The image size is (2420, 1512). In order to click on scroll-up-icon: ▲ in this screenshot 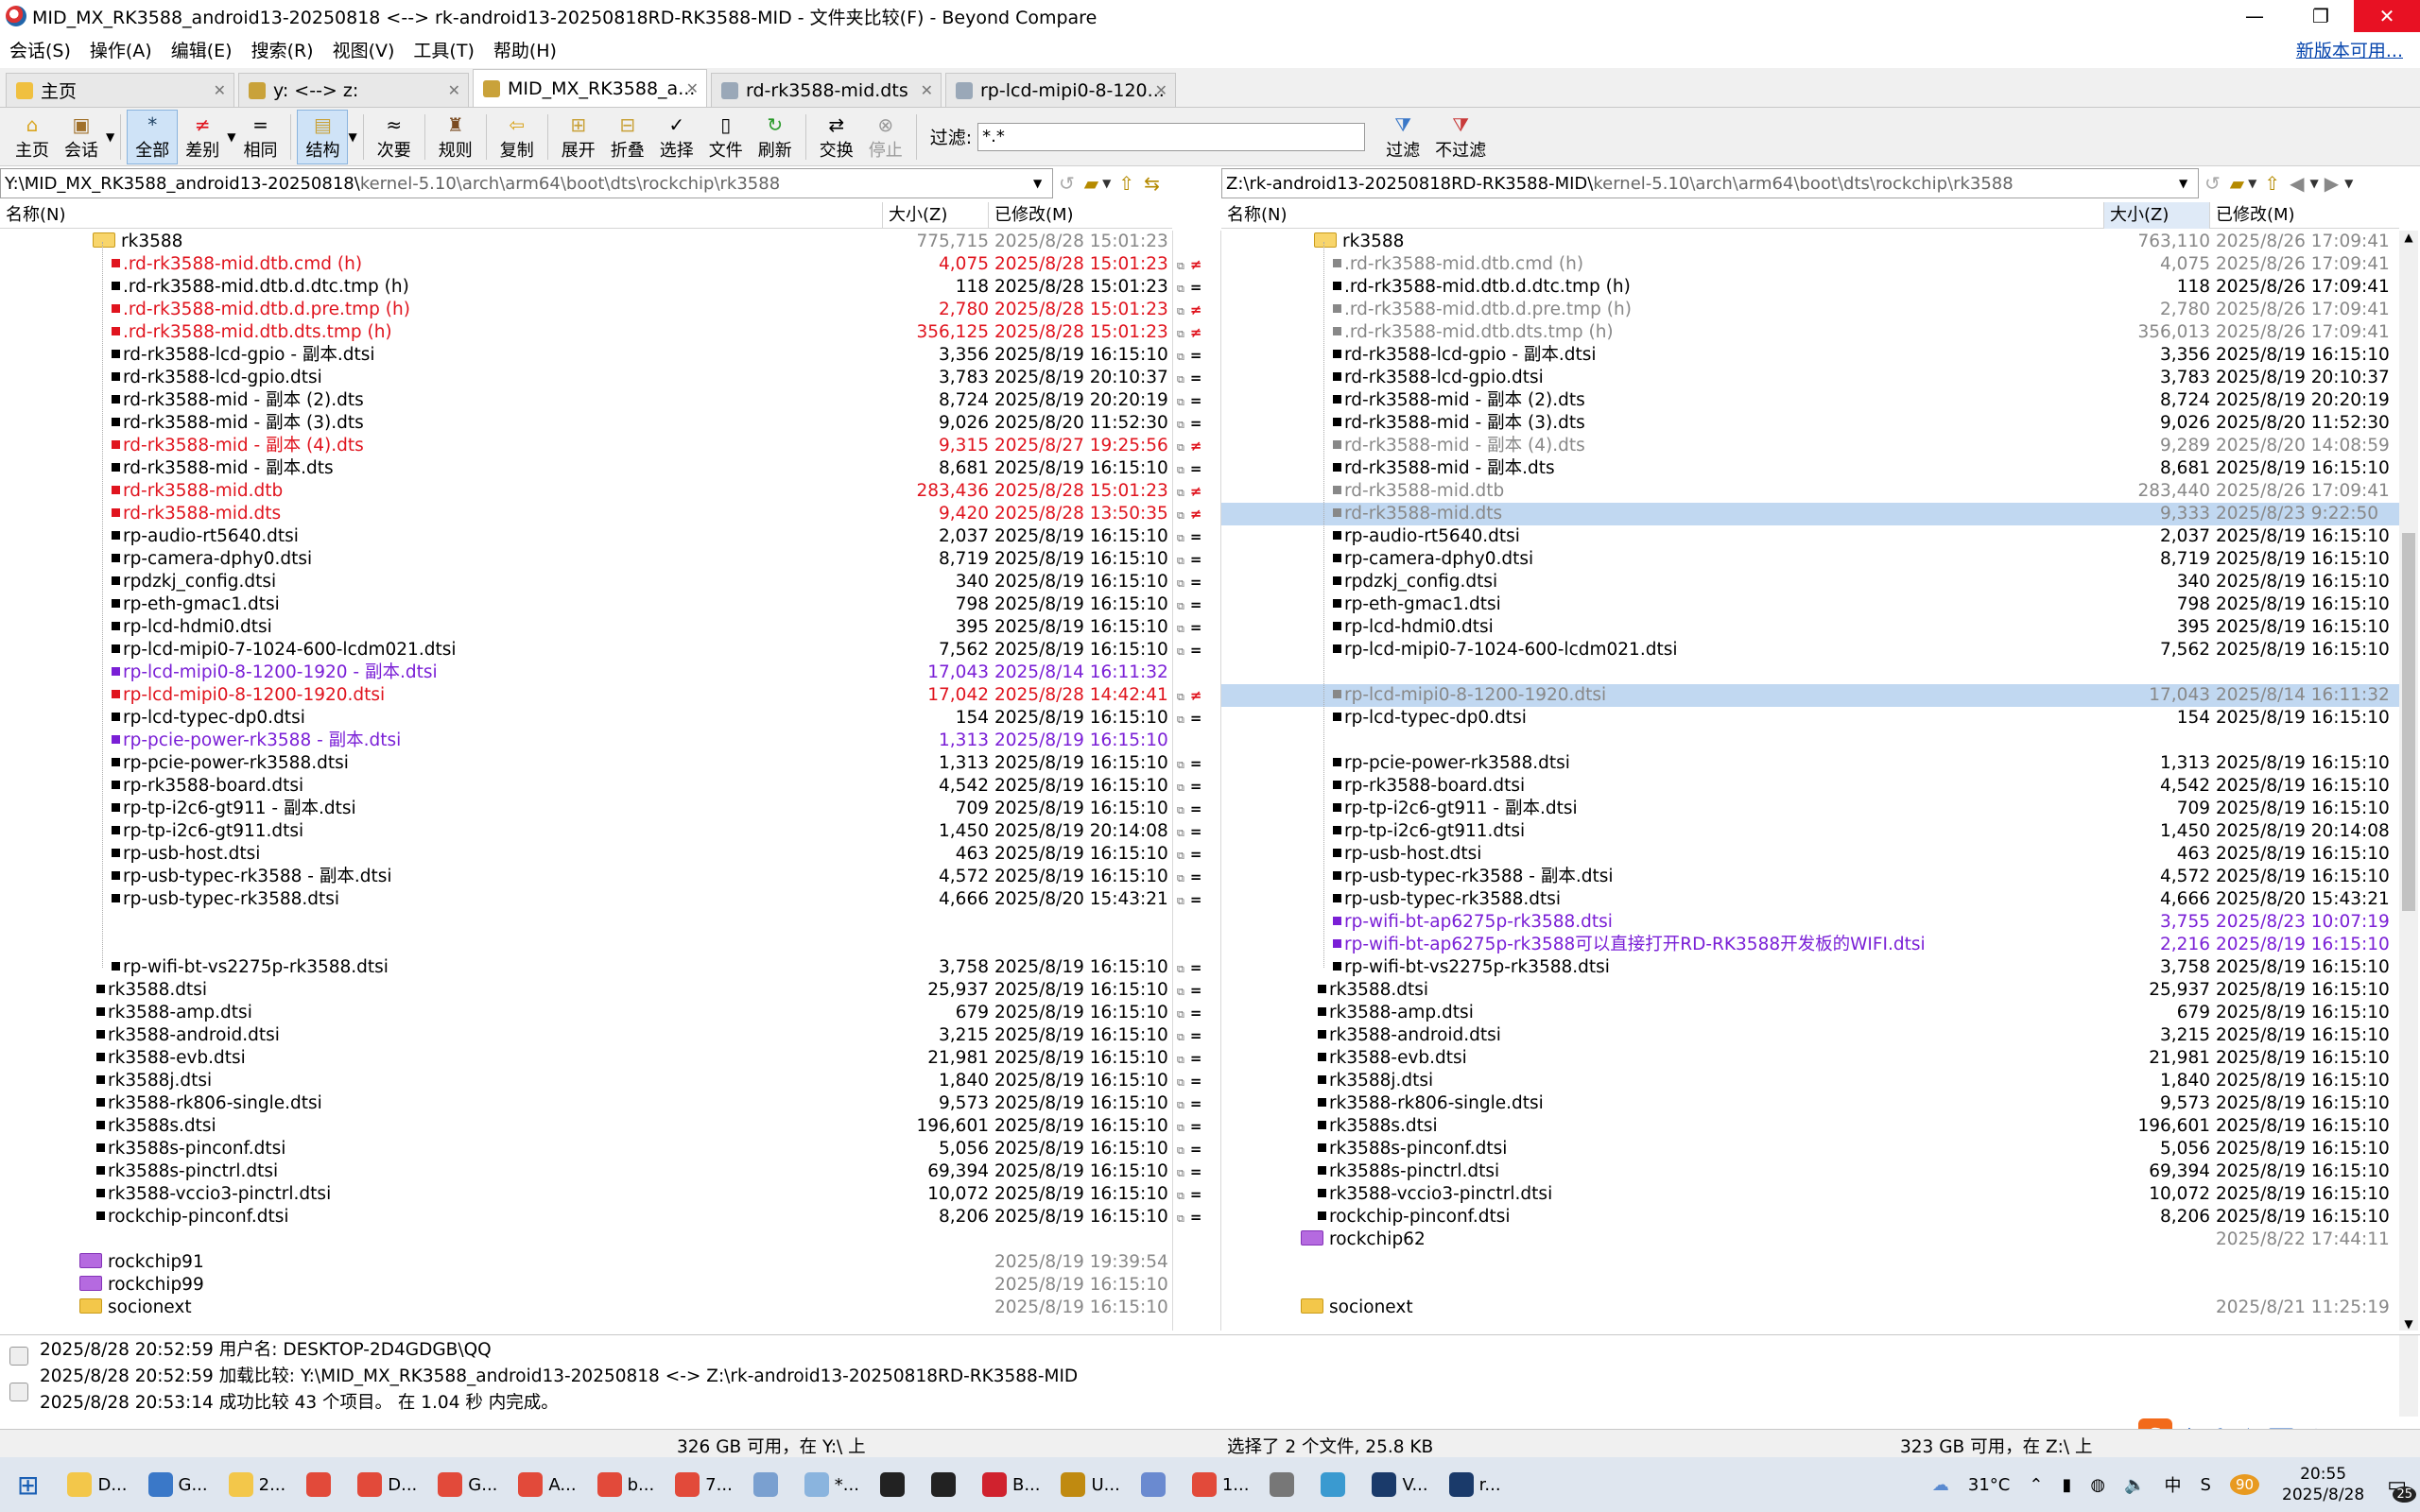, I will do `click(2408, 237)`.